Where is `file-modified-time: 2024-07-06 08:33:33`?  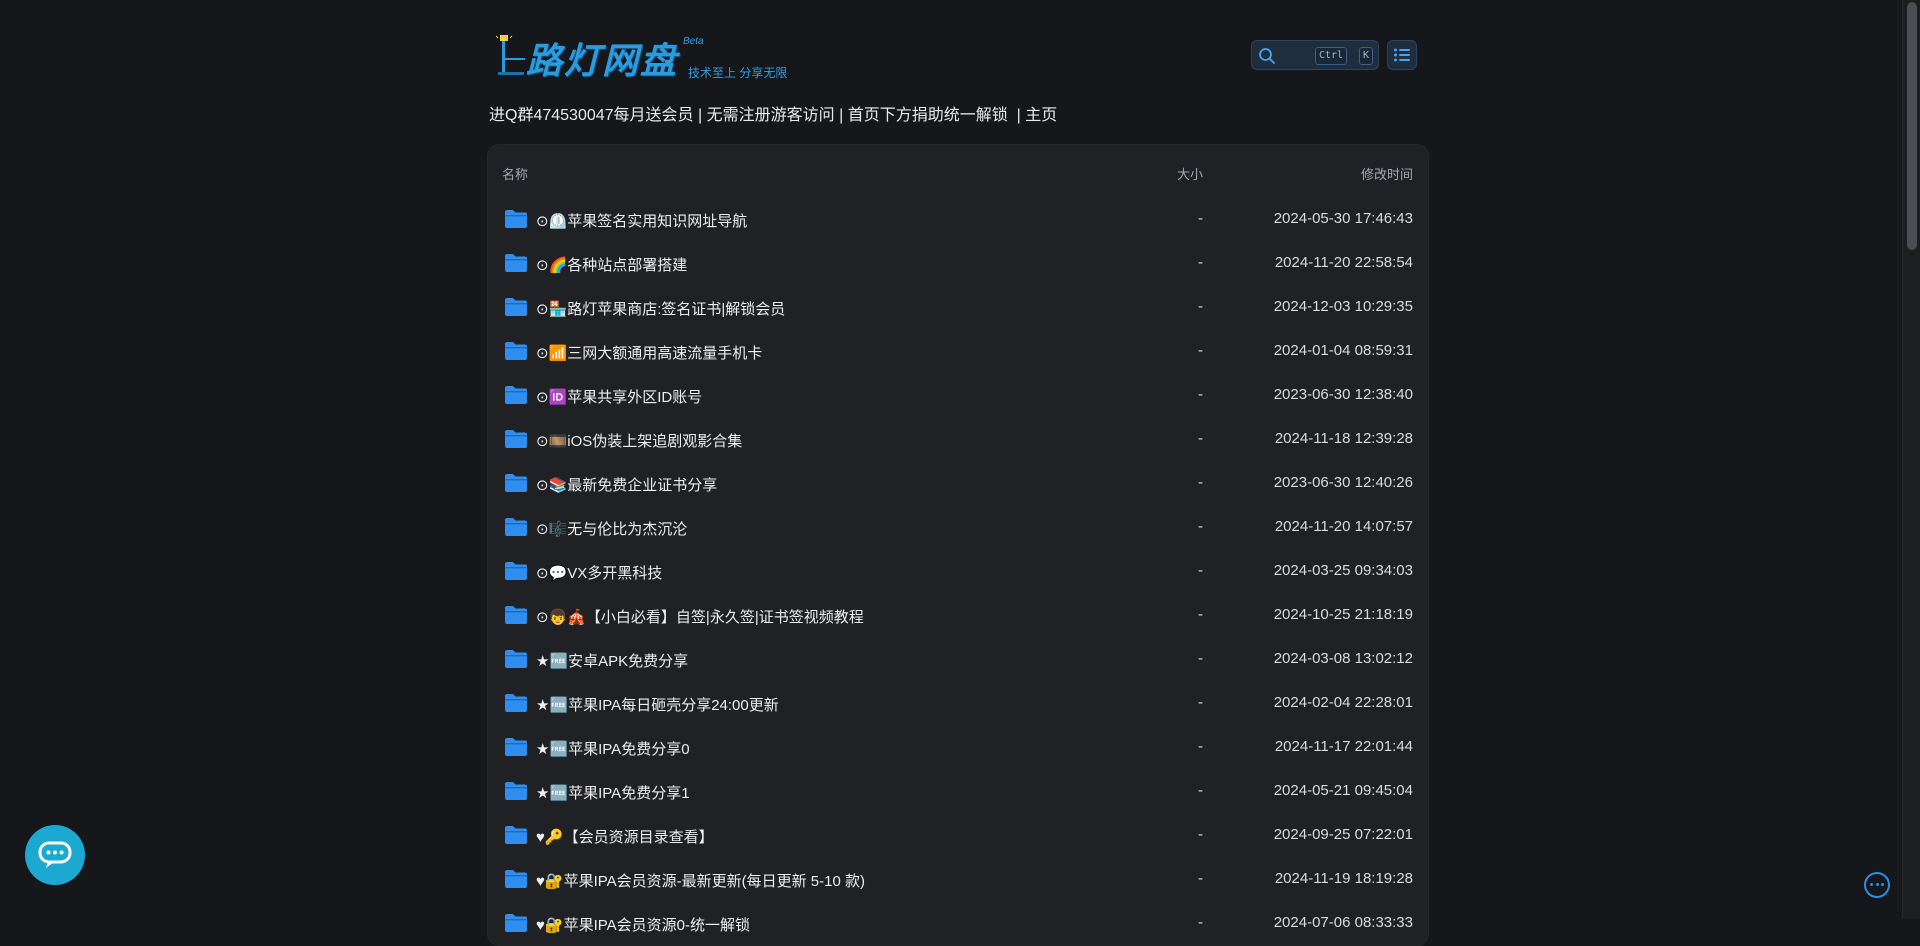
file-modified-time: 2024-07-06 08:33:33 is located at coordinates (1343, 922).